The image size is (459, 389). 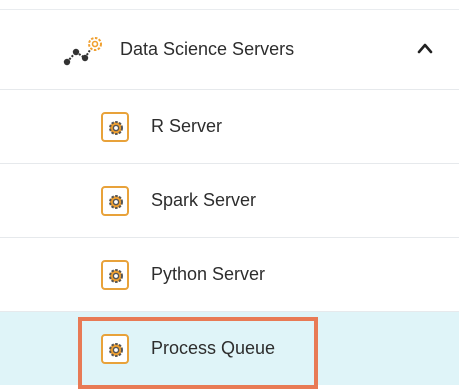 I want to click on submenu-item-label: R Server, so click(x=187, y=126).